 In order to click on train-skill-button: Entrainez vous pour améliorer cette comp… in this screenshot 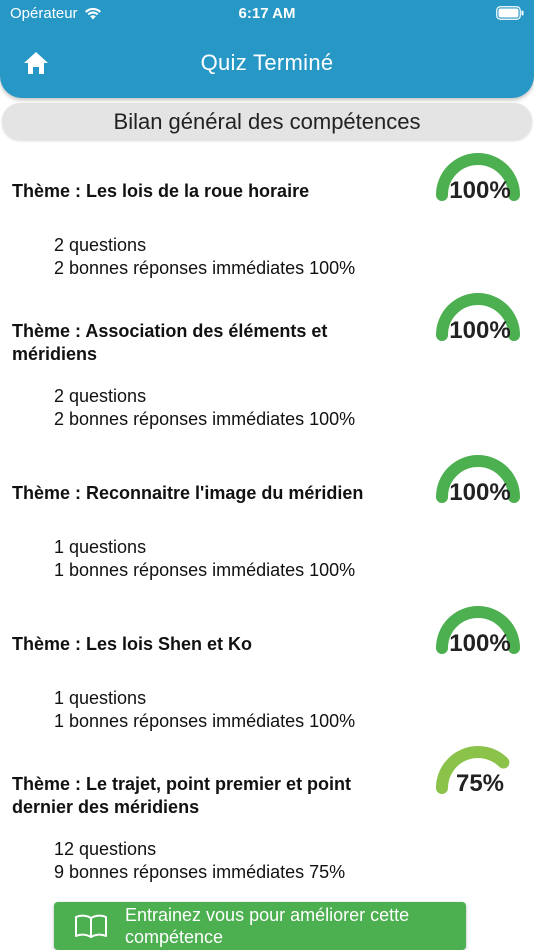, I will do `click(260, 926)`.